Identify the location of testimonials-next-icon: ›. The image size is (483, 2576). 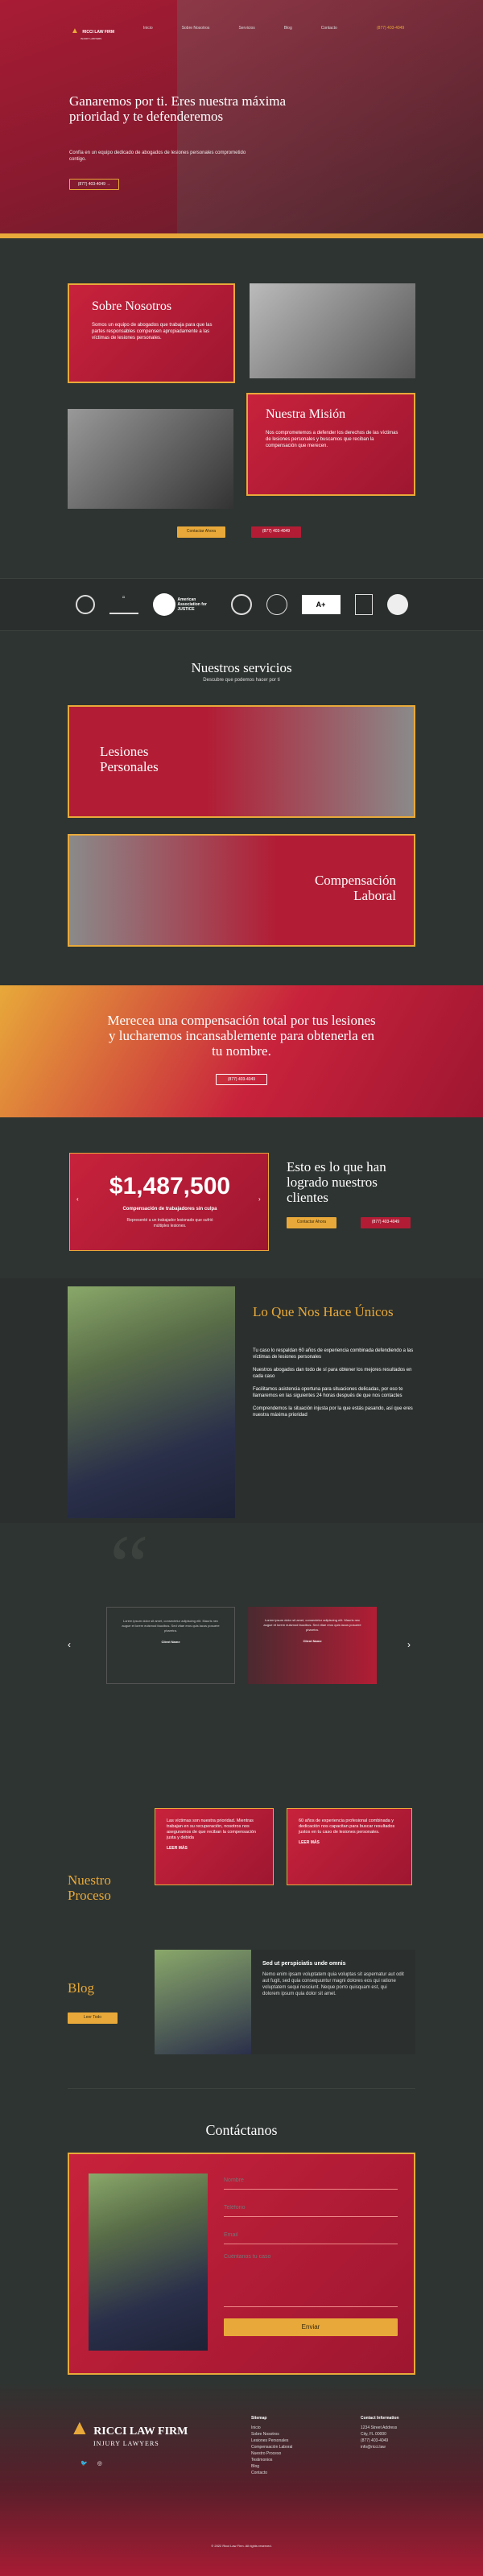
(409, 1644).